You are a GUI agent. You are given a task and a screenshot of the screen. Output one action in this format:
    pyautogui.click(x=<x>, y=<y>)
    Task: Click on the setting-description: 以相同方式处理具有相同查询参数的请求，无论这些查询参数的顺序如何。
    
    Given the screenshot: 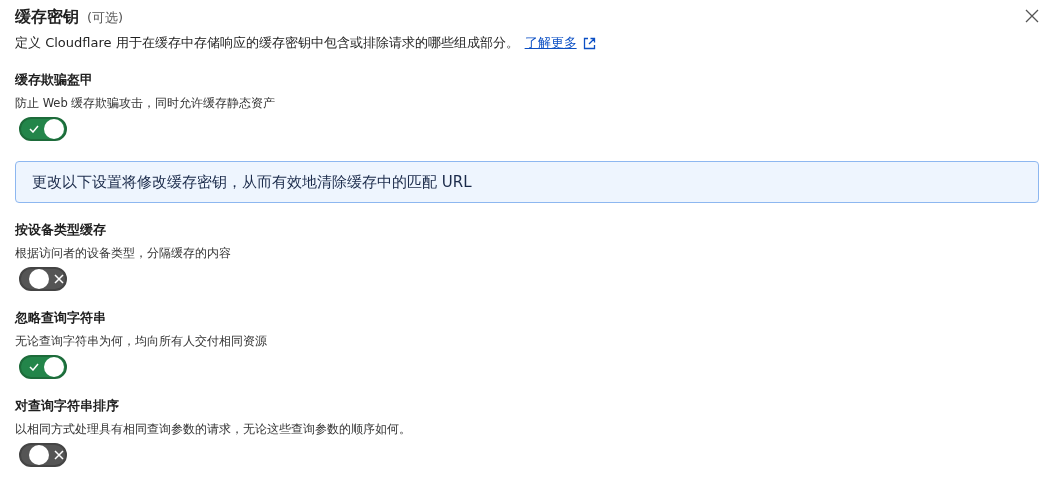 What is the action you would take?
    pyautogui.click(x=213, y=429)
    